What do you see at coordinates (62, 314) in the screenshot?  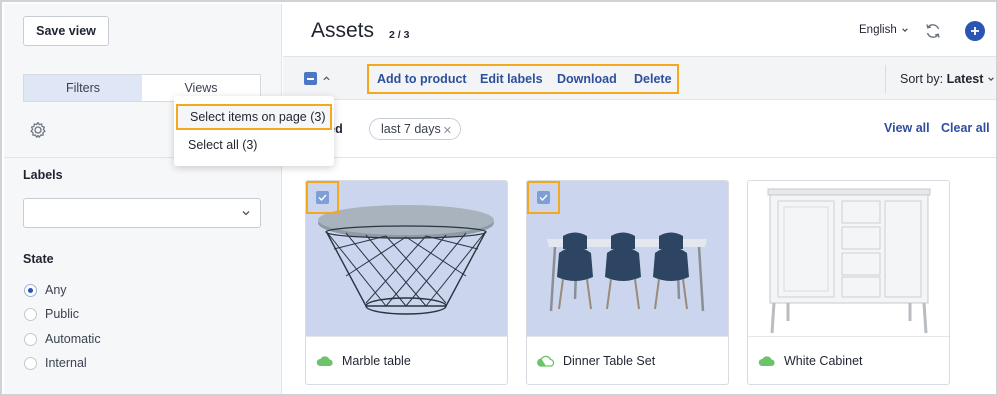 I see `state-option-label: Public` at bounding box center [62, 314].